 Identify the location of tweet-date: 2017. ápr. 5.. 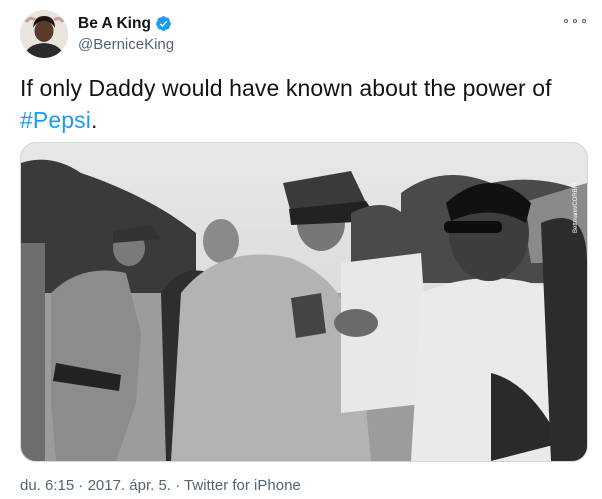
(129, 485).